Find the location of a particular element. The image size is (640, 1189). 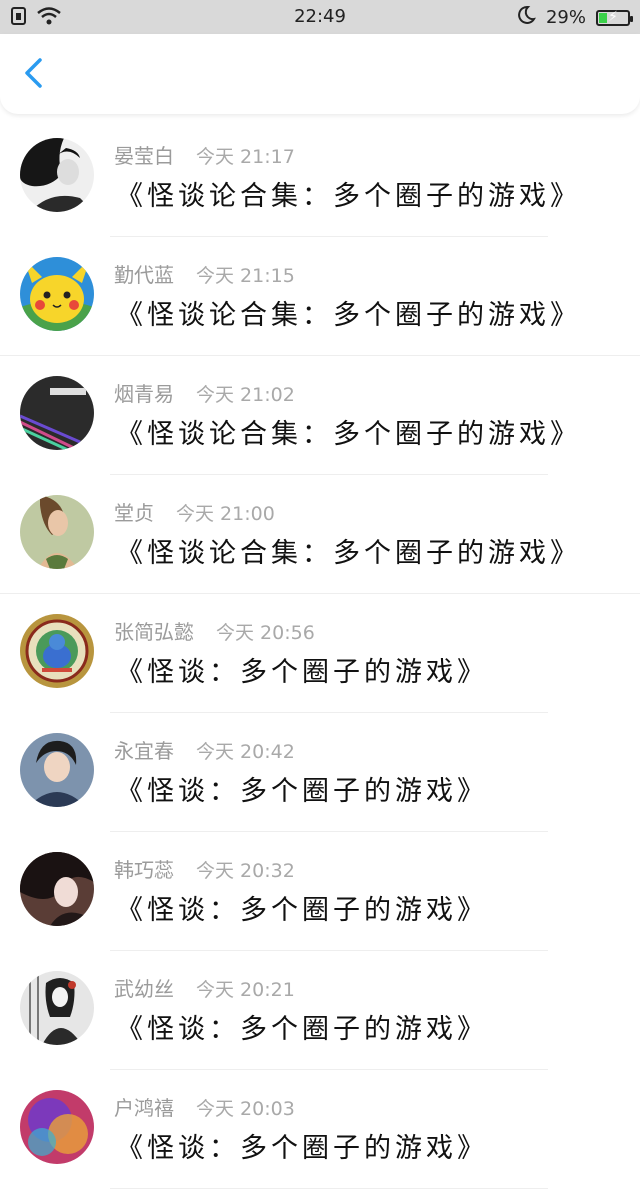

user-name: 永宜春 is located at coordinates (144, 751).